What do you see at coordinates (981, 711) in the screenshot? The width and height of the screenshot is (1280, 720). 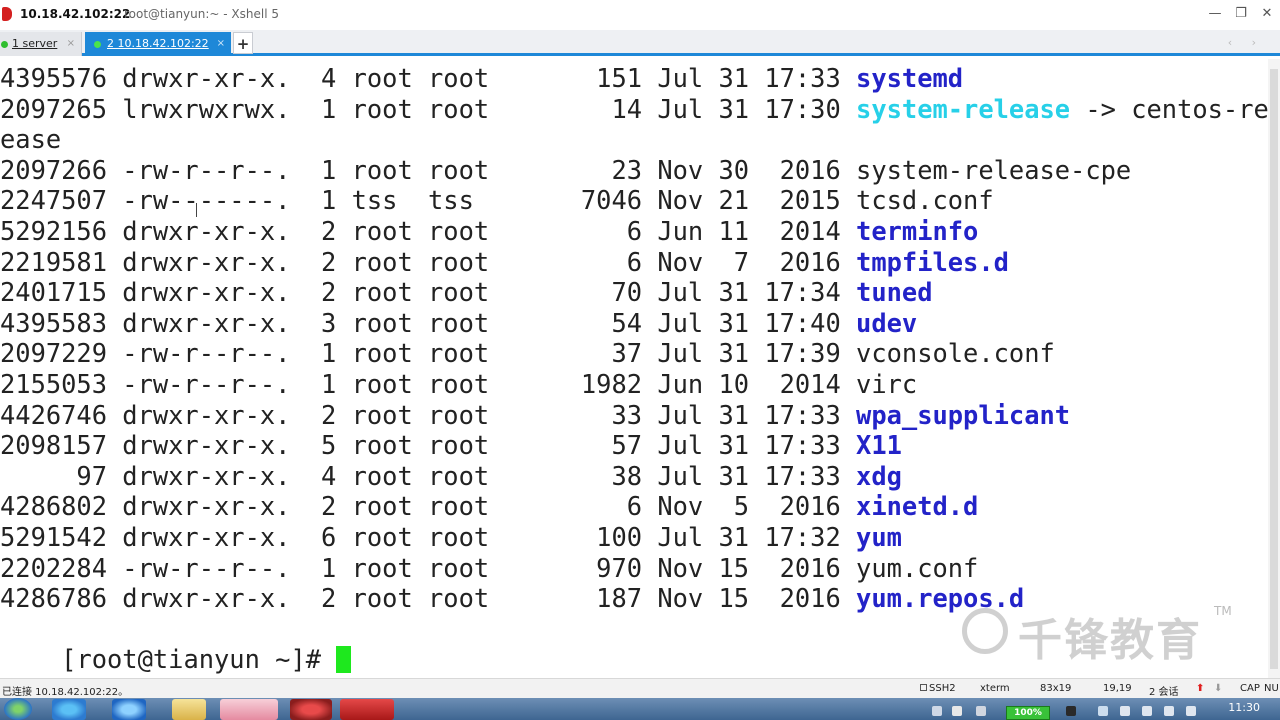 I see `tray-settings-icon` at bounding box center [981, 711].